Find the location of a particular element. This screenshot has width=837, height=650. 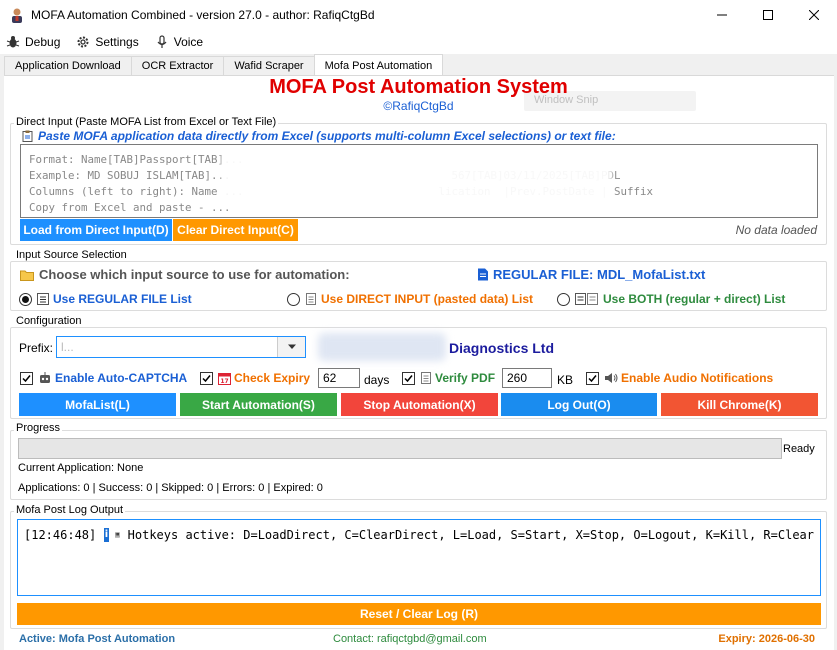

configuration-legend: Configuration is located at coordinates (49, 321).